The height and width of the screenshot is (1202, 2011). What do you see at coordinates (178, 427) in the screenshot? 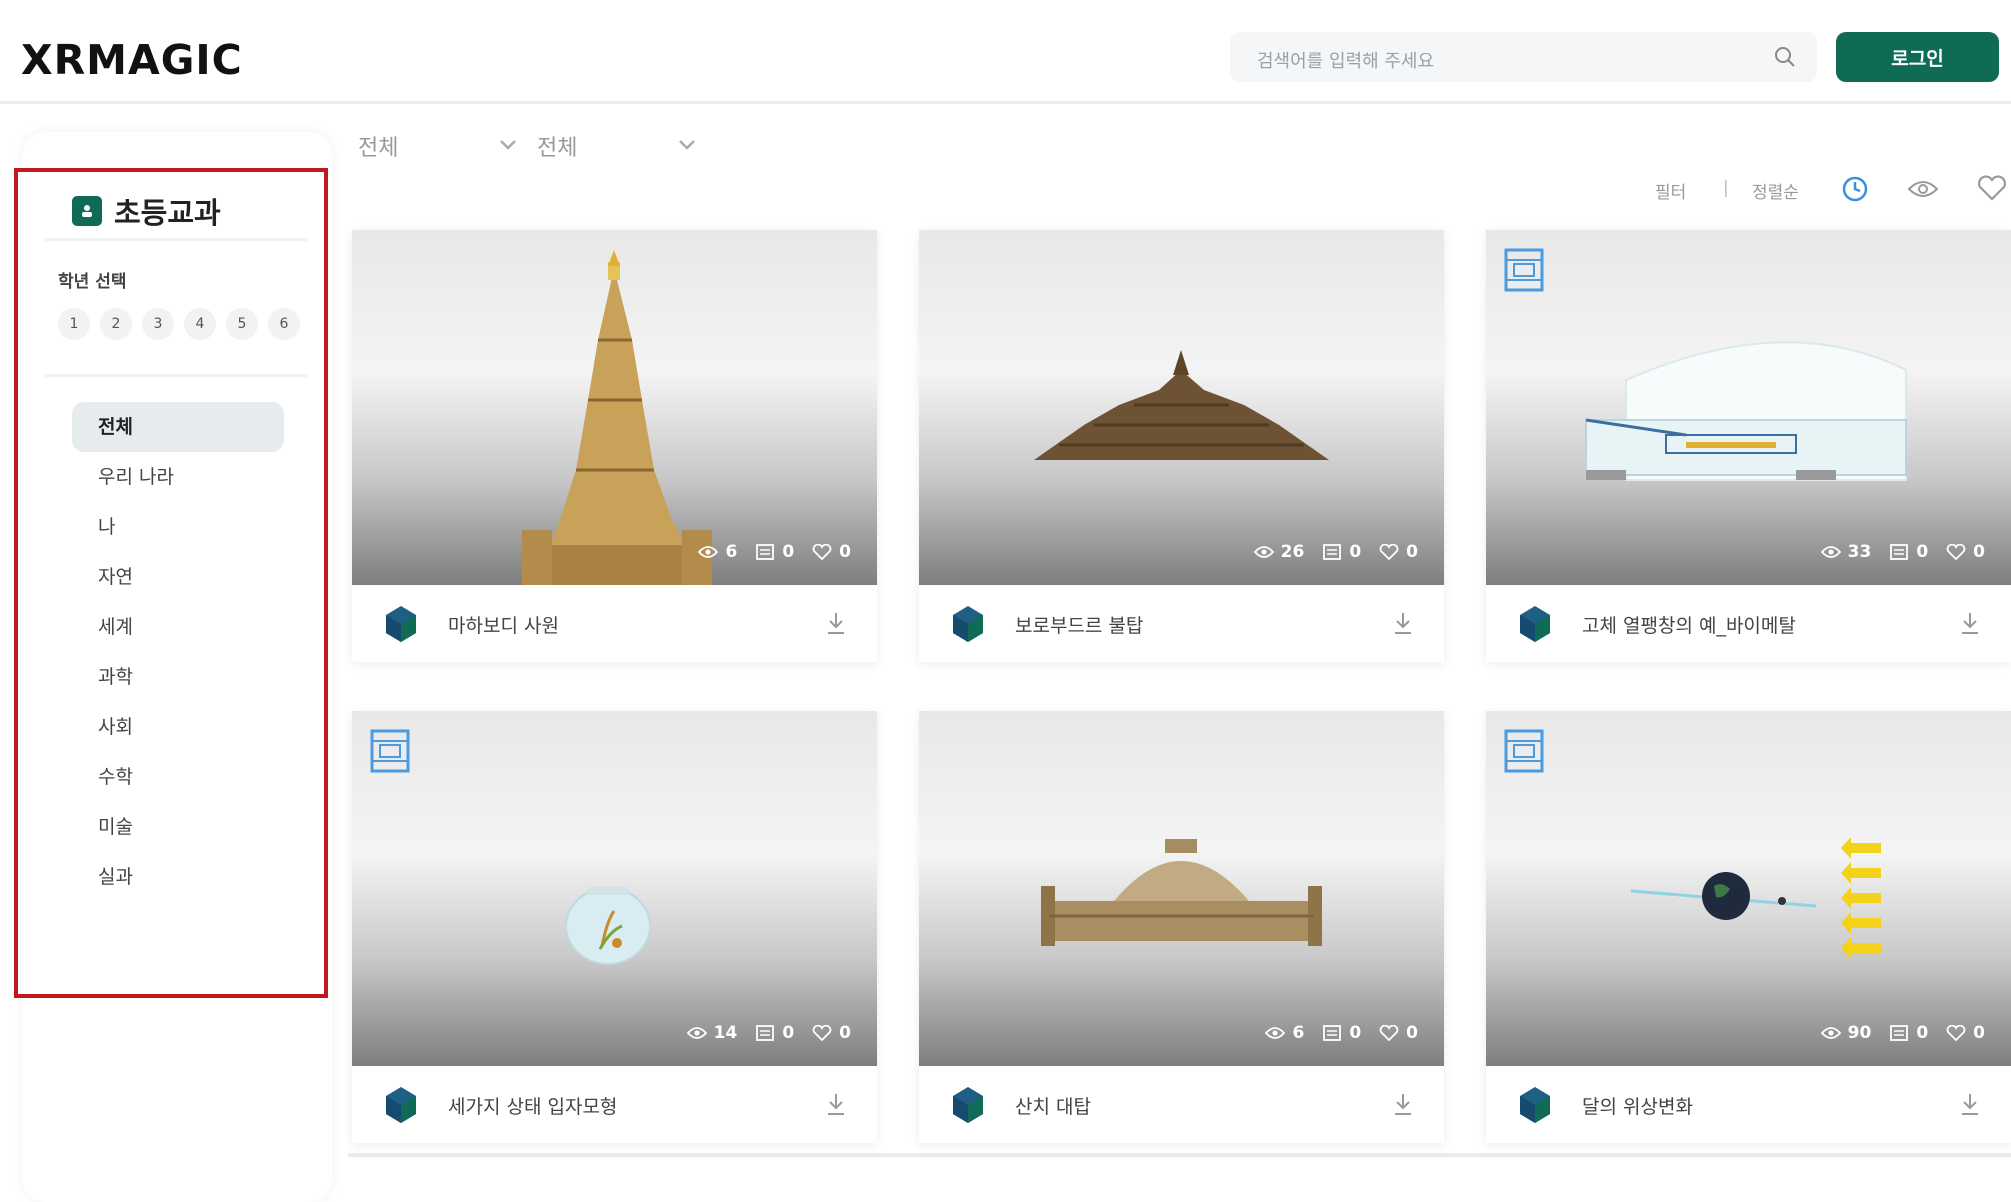
I see `category-item-all: 전체` at bounding box center [178, 427].